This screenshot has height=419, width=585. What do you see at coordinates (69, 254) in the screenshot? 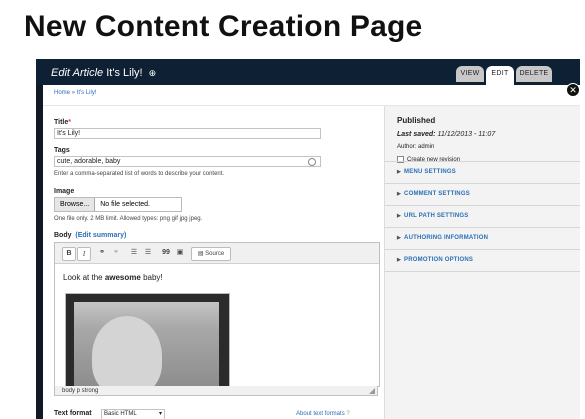
I see `bold-button: B` at bounding box center [69, 254].